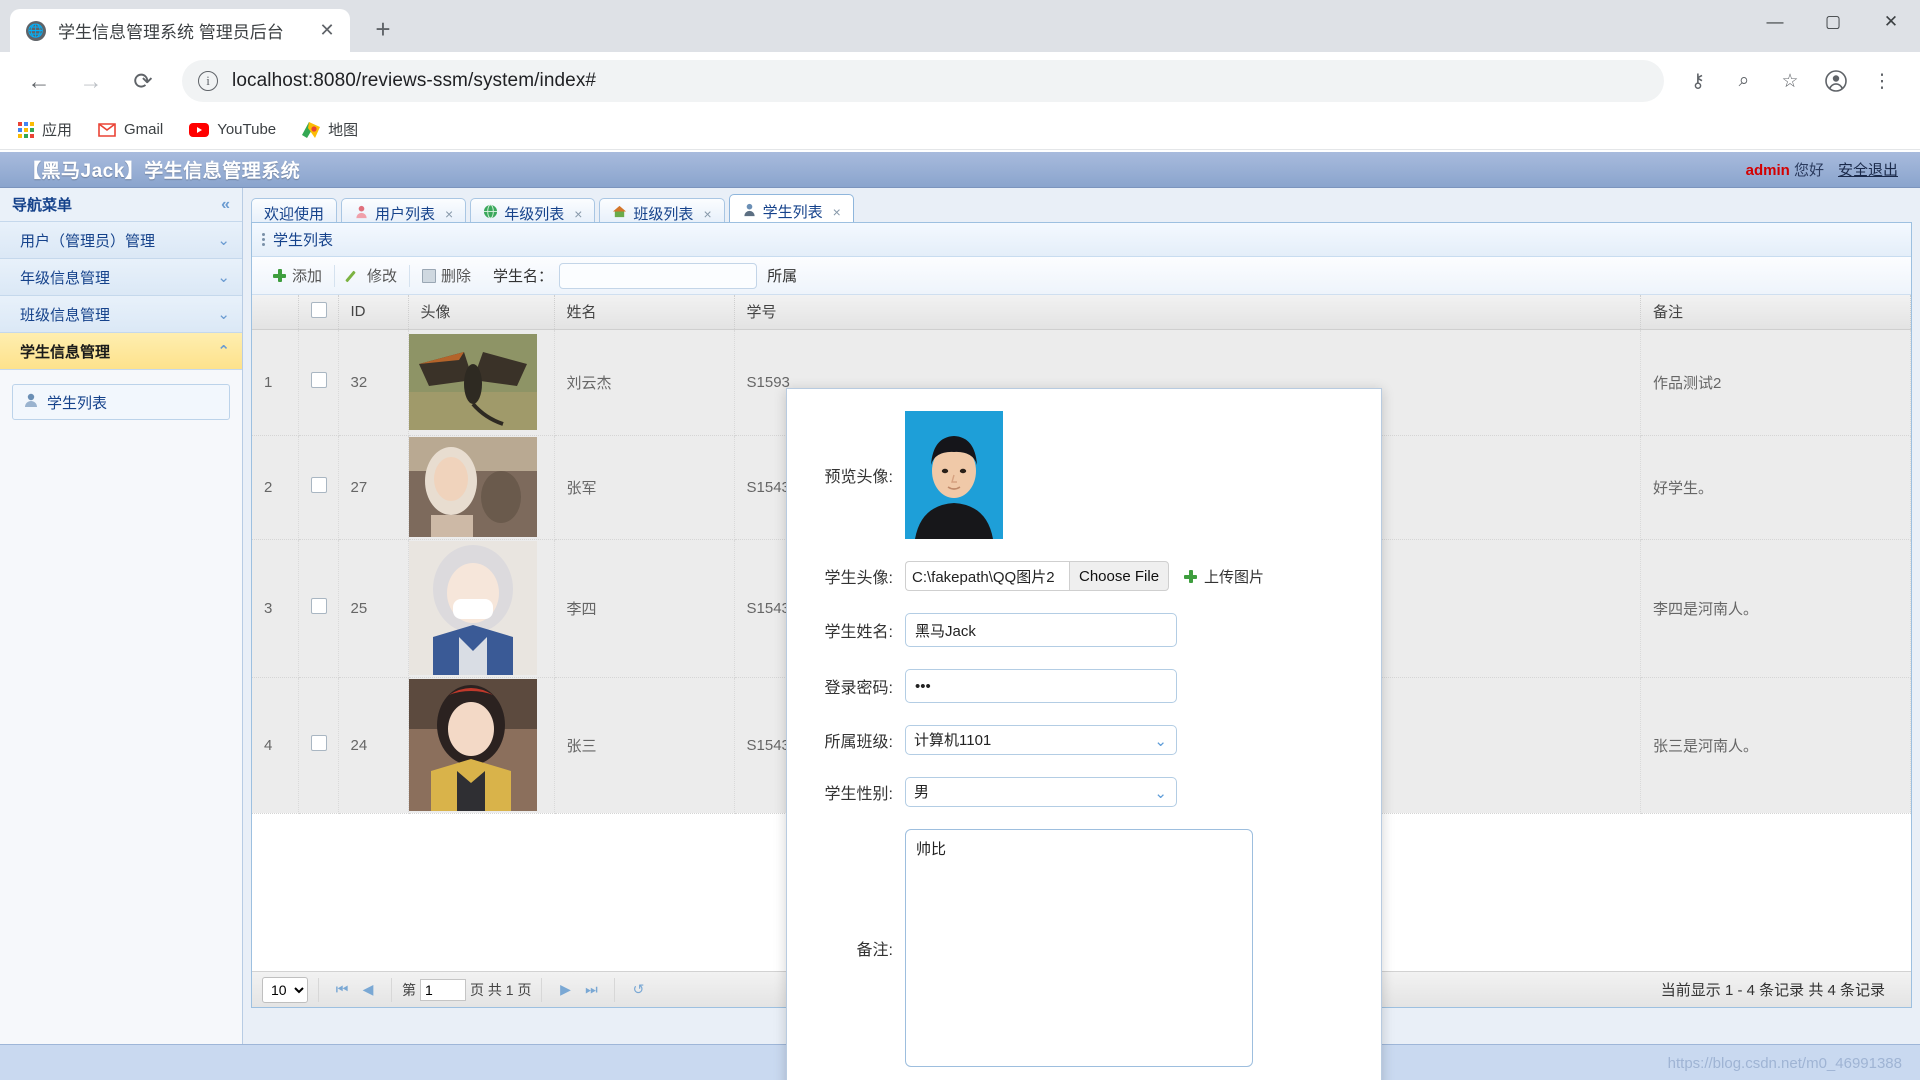 This screenshot has width=1920, height=1080. What do you see at coordinates (542, 989) in the screenshot?
I see `pager-divider` at bounding box center [542, 989].